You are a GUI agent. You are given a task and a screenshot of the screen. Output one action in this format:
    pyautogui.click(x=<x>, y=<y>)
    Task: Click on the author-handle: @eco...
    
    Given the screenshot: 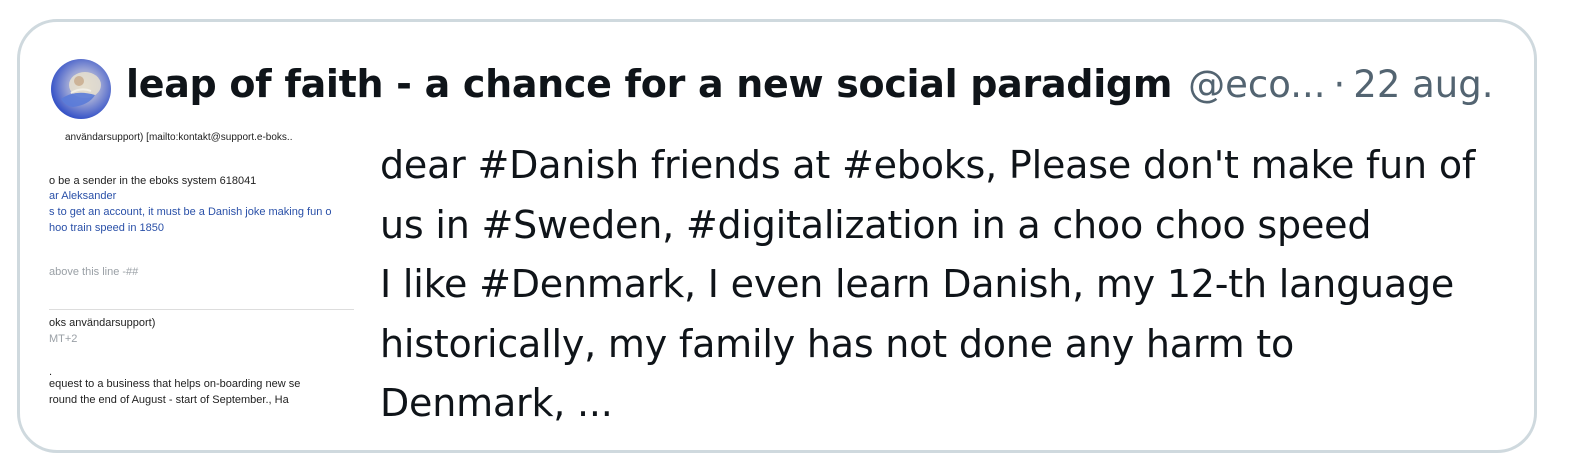 What is the action you would take?
    pyautogui.click(x=1256, y=84)
    